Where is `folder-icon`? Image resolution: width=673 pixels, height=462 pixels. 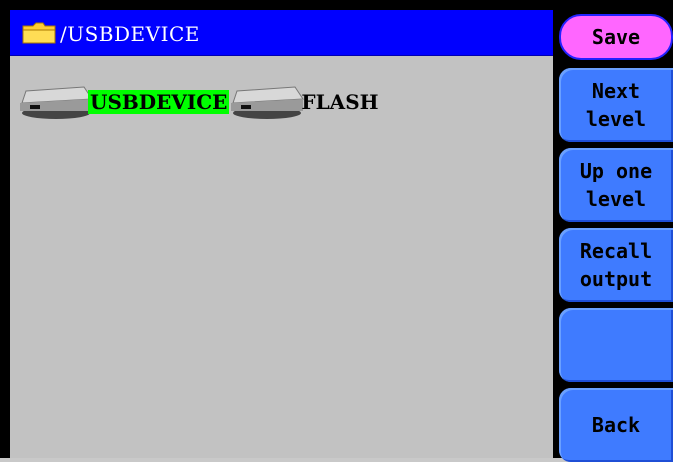 folder-icon is located at coordinates (39, 33).